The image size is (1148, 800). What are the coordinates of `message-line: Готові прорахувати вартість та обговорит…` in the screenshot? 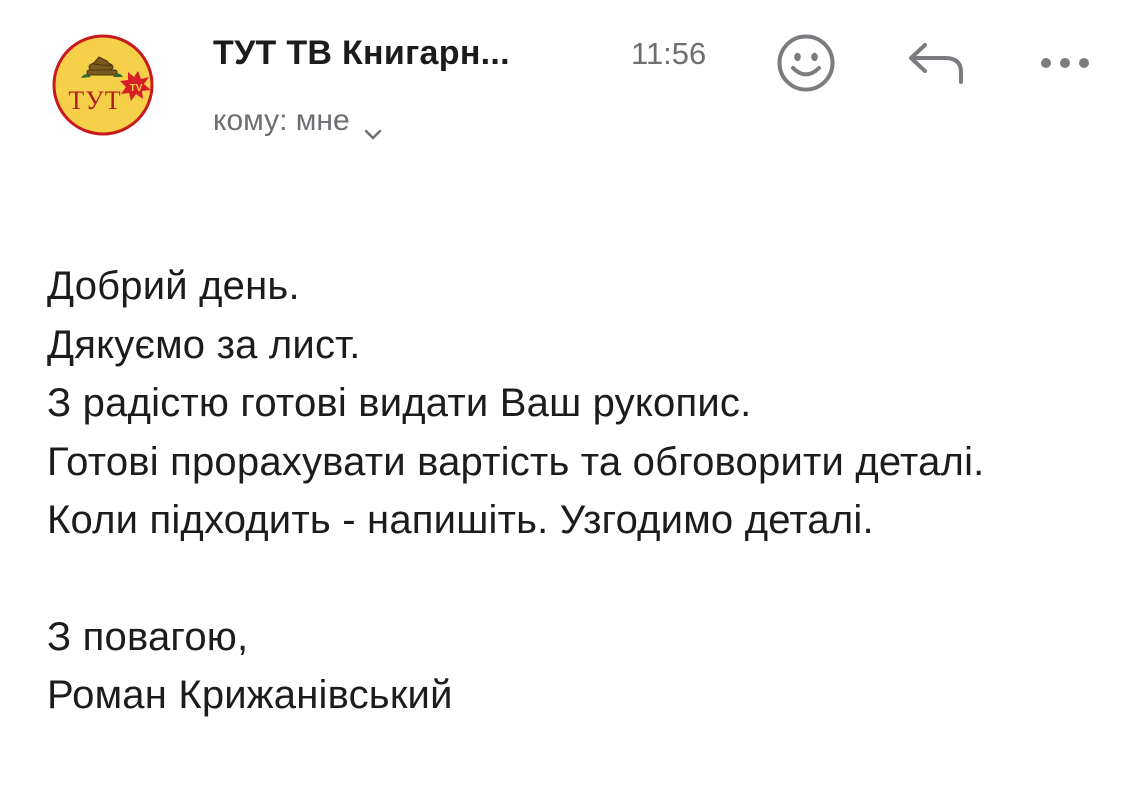 It's located at (516, 461).